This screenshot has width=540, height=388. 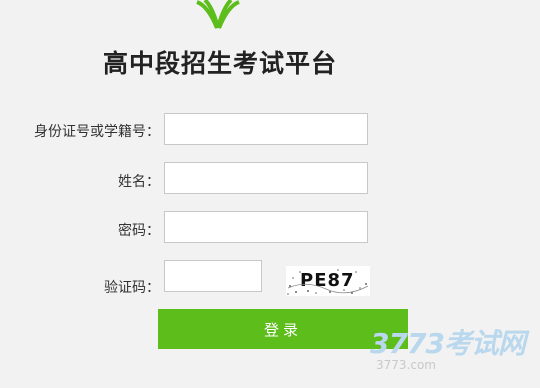 I want to click on captcha-image-text: PE87, so click(x=327, y=280).